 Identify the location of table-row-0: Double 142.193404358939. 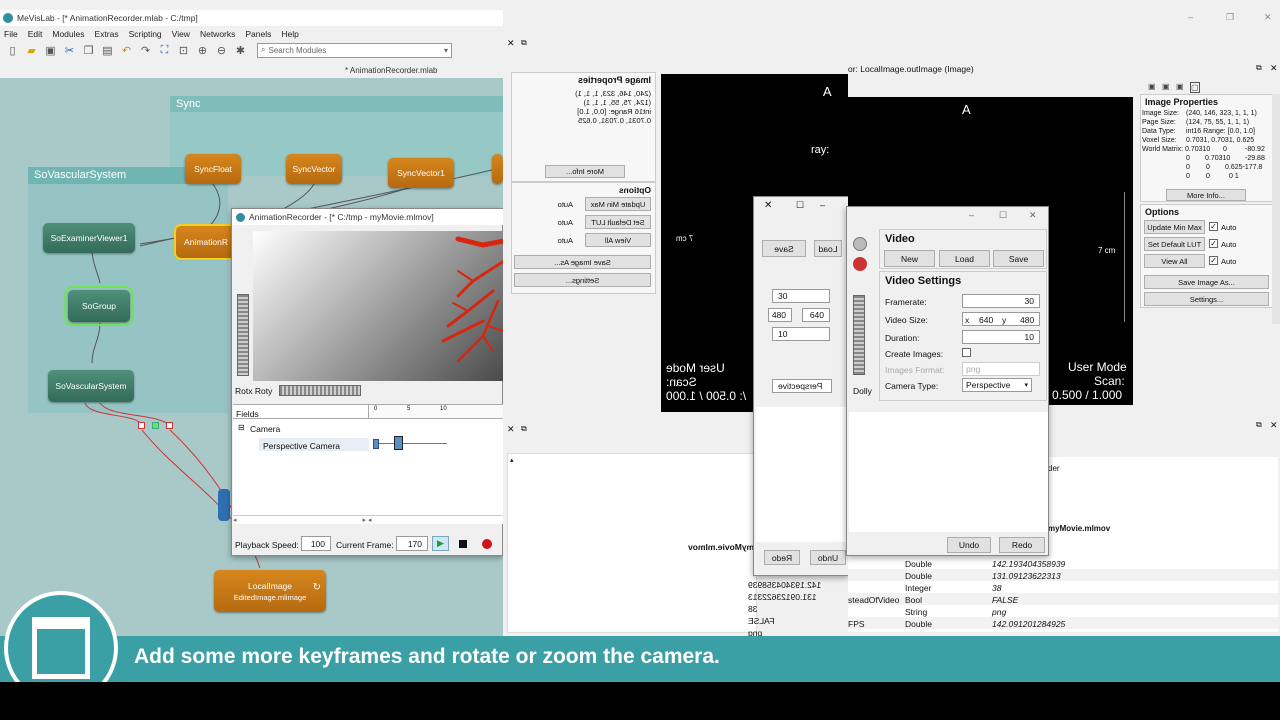
(1063, 563).